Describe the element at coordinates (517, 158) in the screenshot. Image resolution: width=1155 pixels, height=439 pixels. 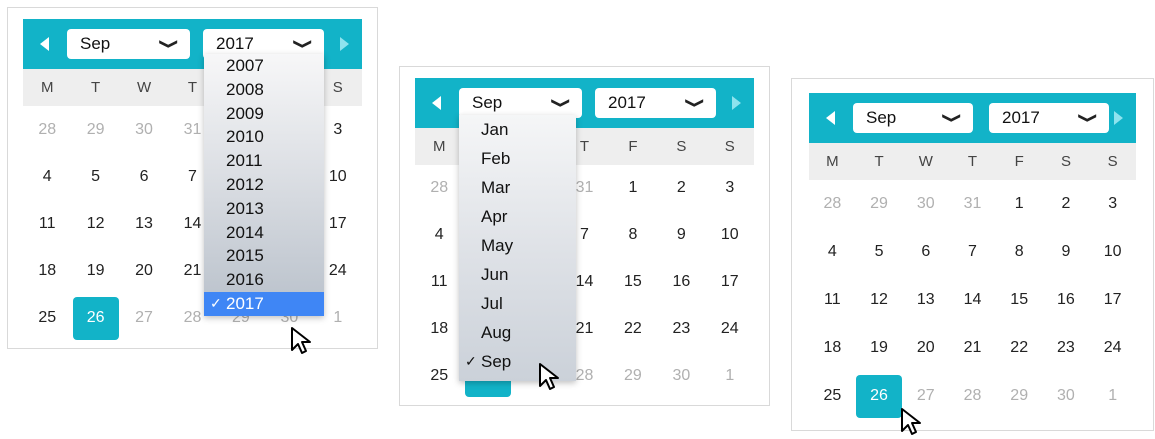
I see `month-option: Feb` at that location.